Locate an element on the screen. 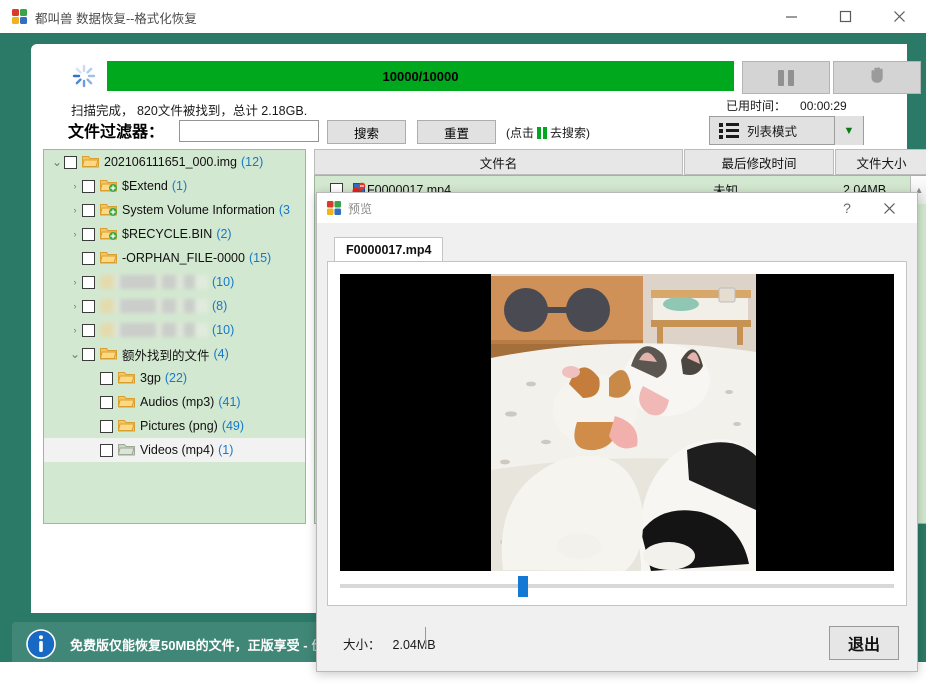 The width and height of the screenshot is (926, 695). view-mode-dropdown: 列表模式 ▼ is located at coordinates (786, 130).